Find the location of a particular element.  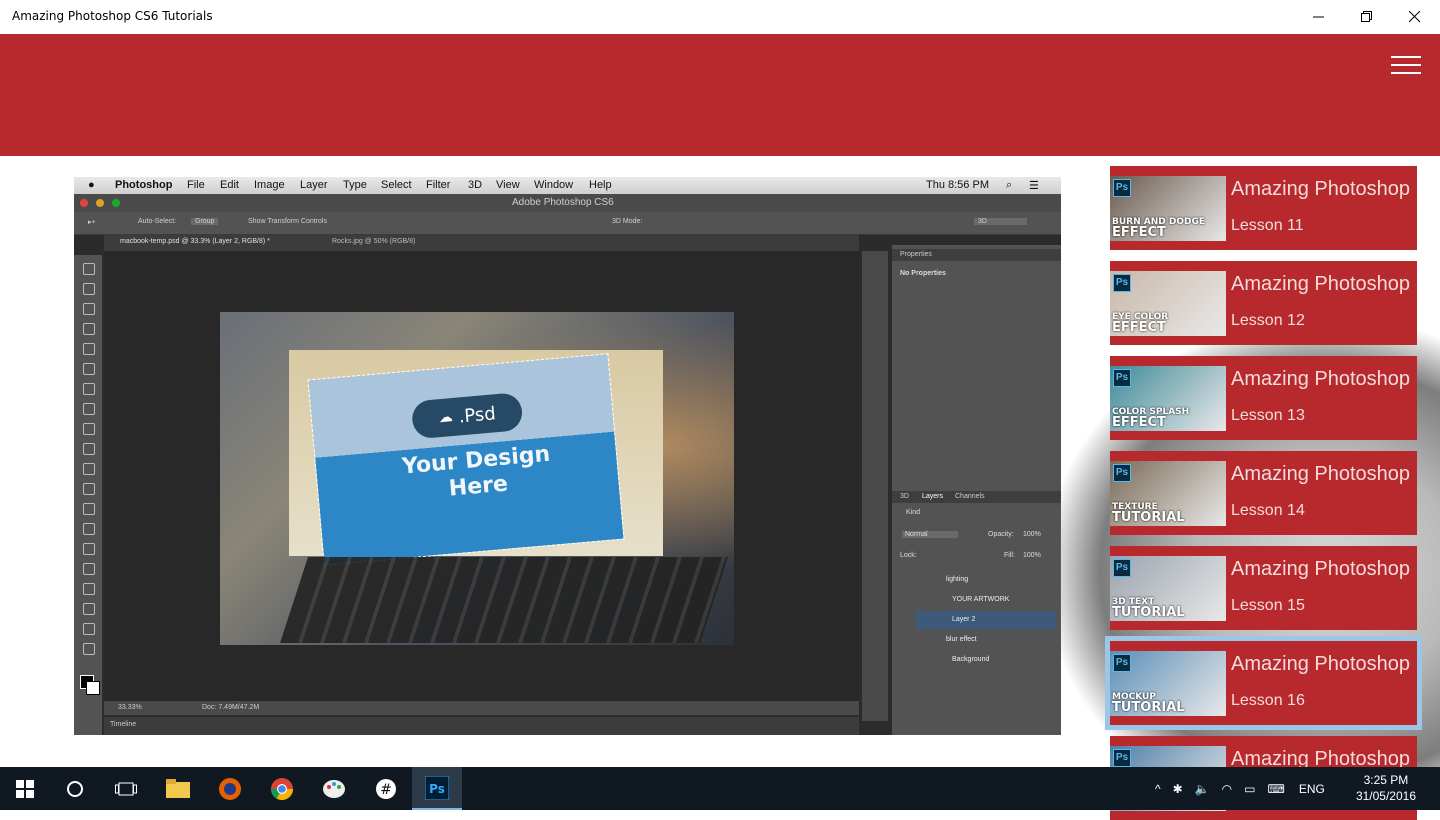

windows-start-icon is located at coordinates (25, 788).